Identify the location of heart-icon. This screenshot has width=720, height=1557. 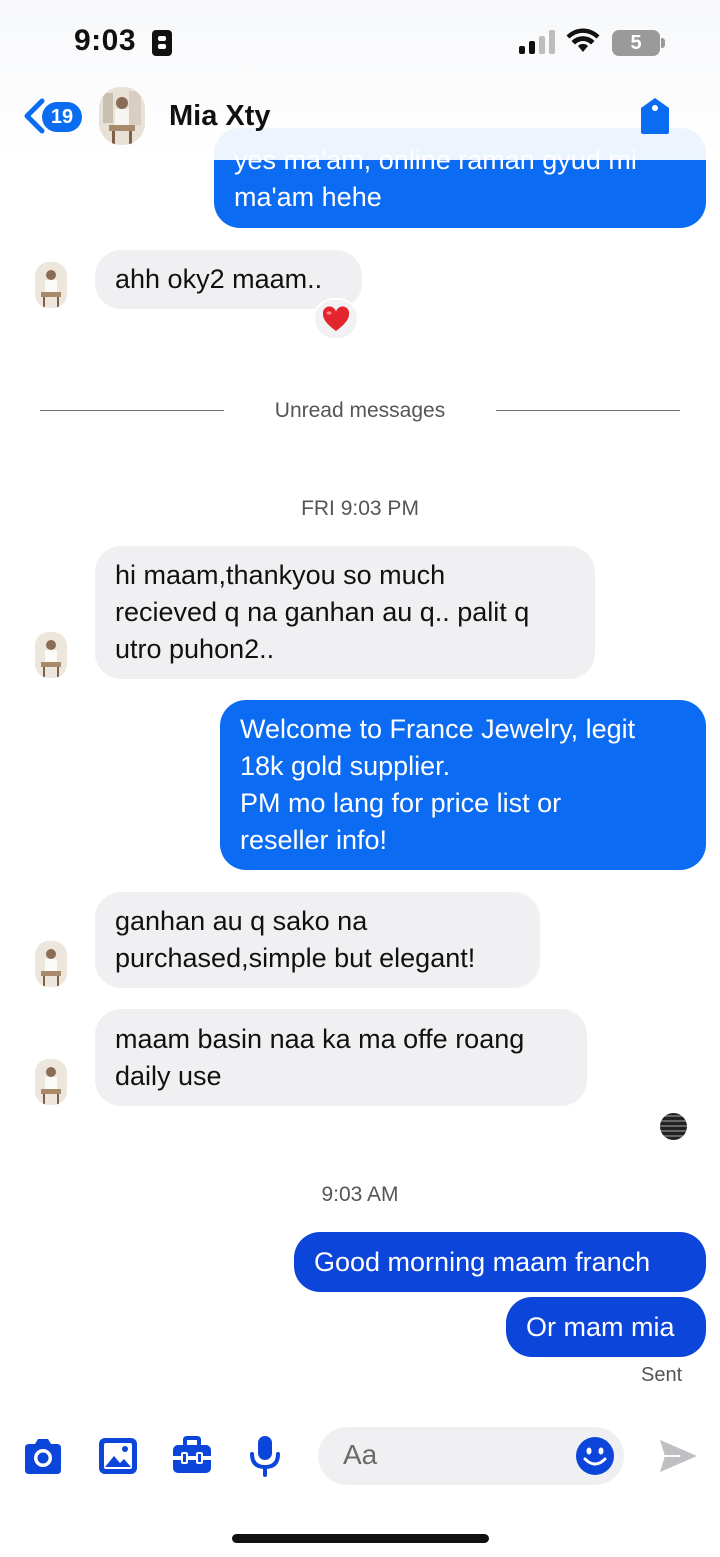
(336, 318).